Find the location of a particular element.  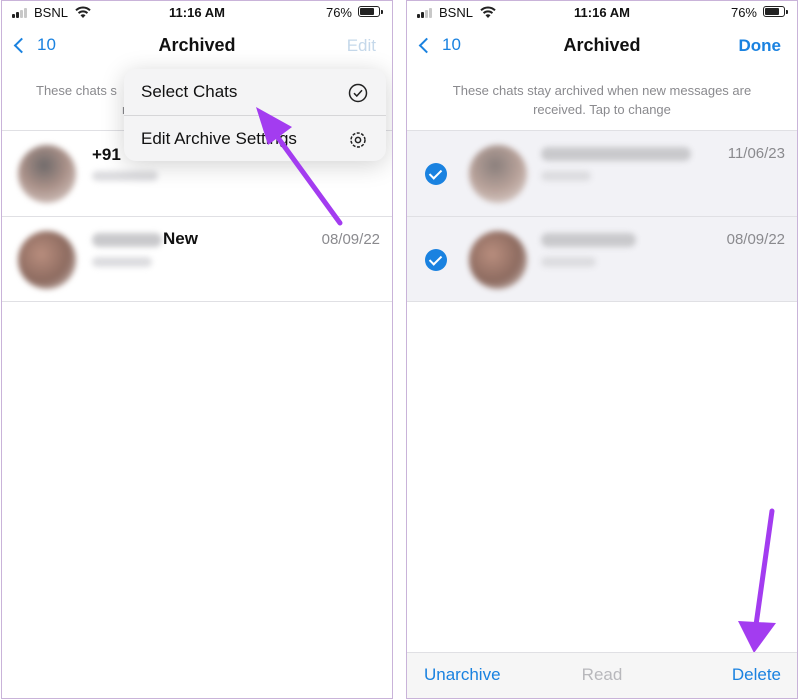

checkmark-circle-icon is located at coordinates (358, 93).